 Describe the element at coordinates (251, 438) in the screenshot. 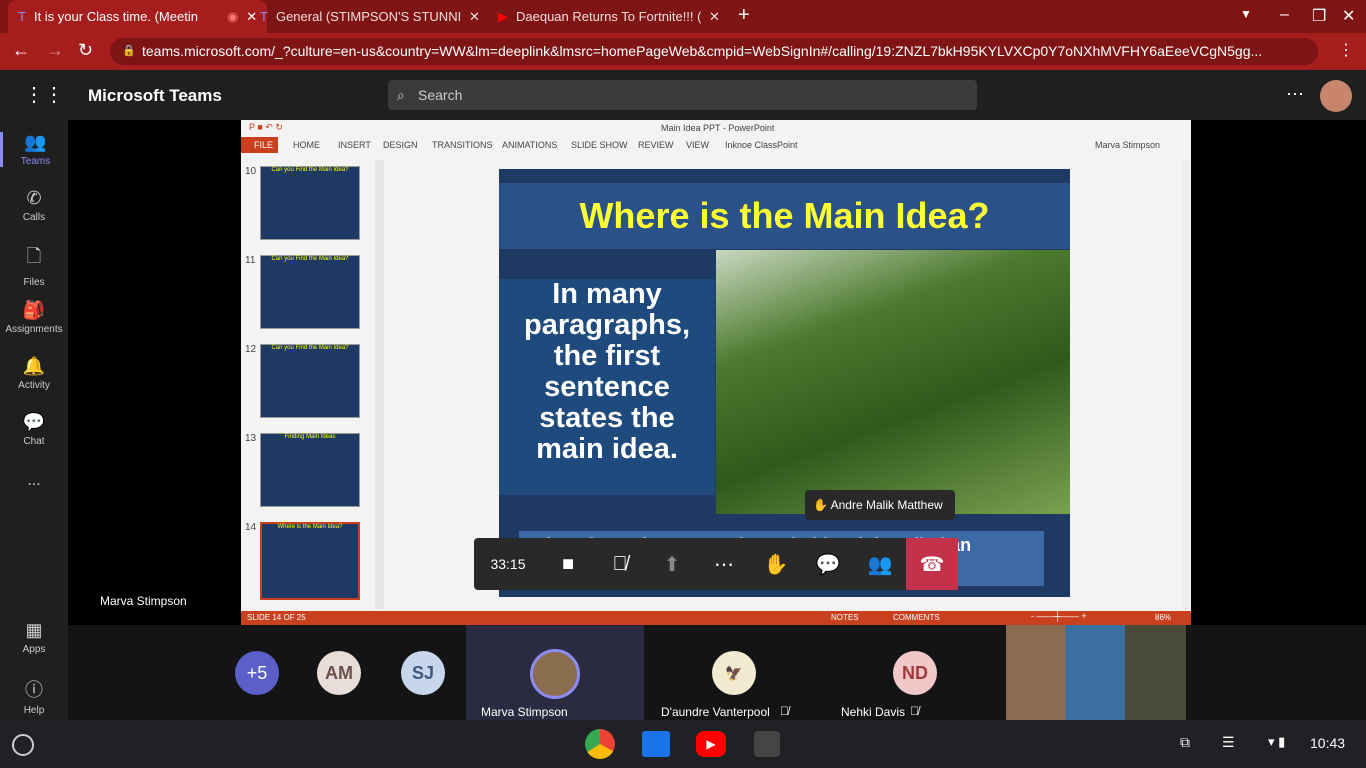

I see `slide-number: 13` at that location.